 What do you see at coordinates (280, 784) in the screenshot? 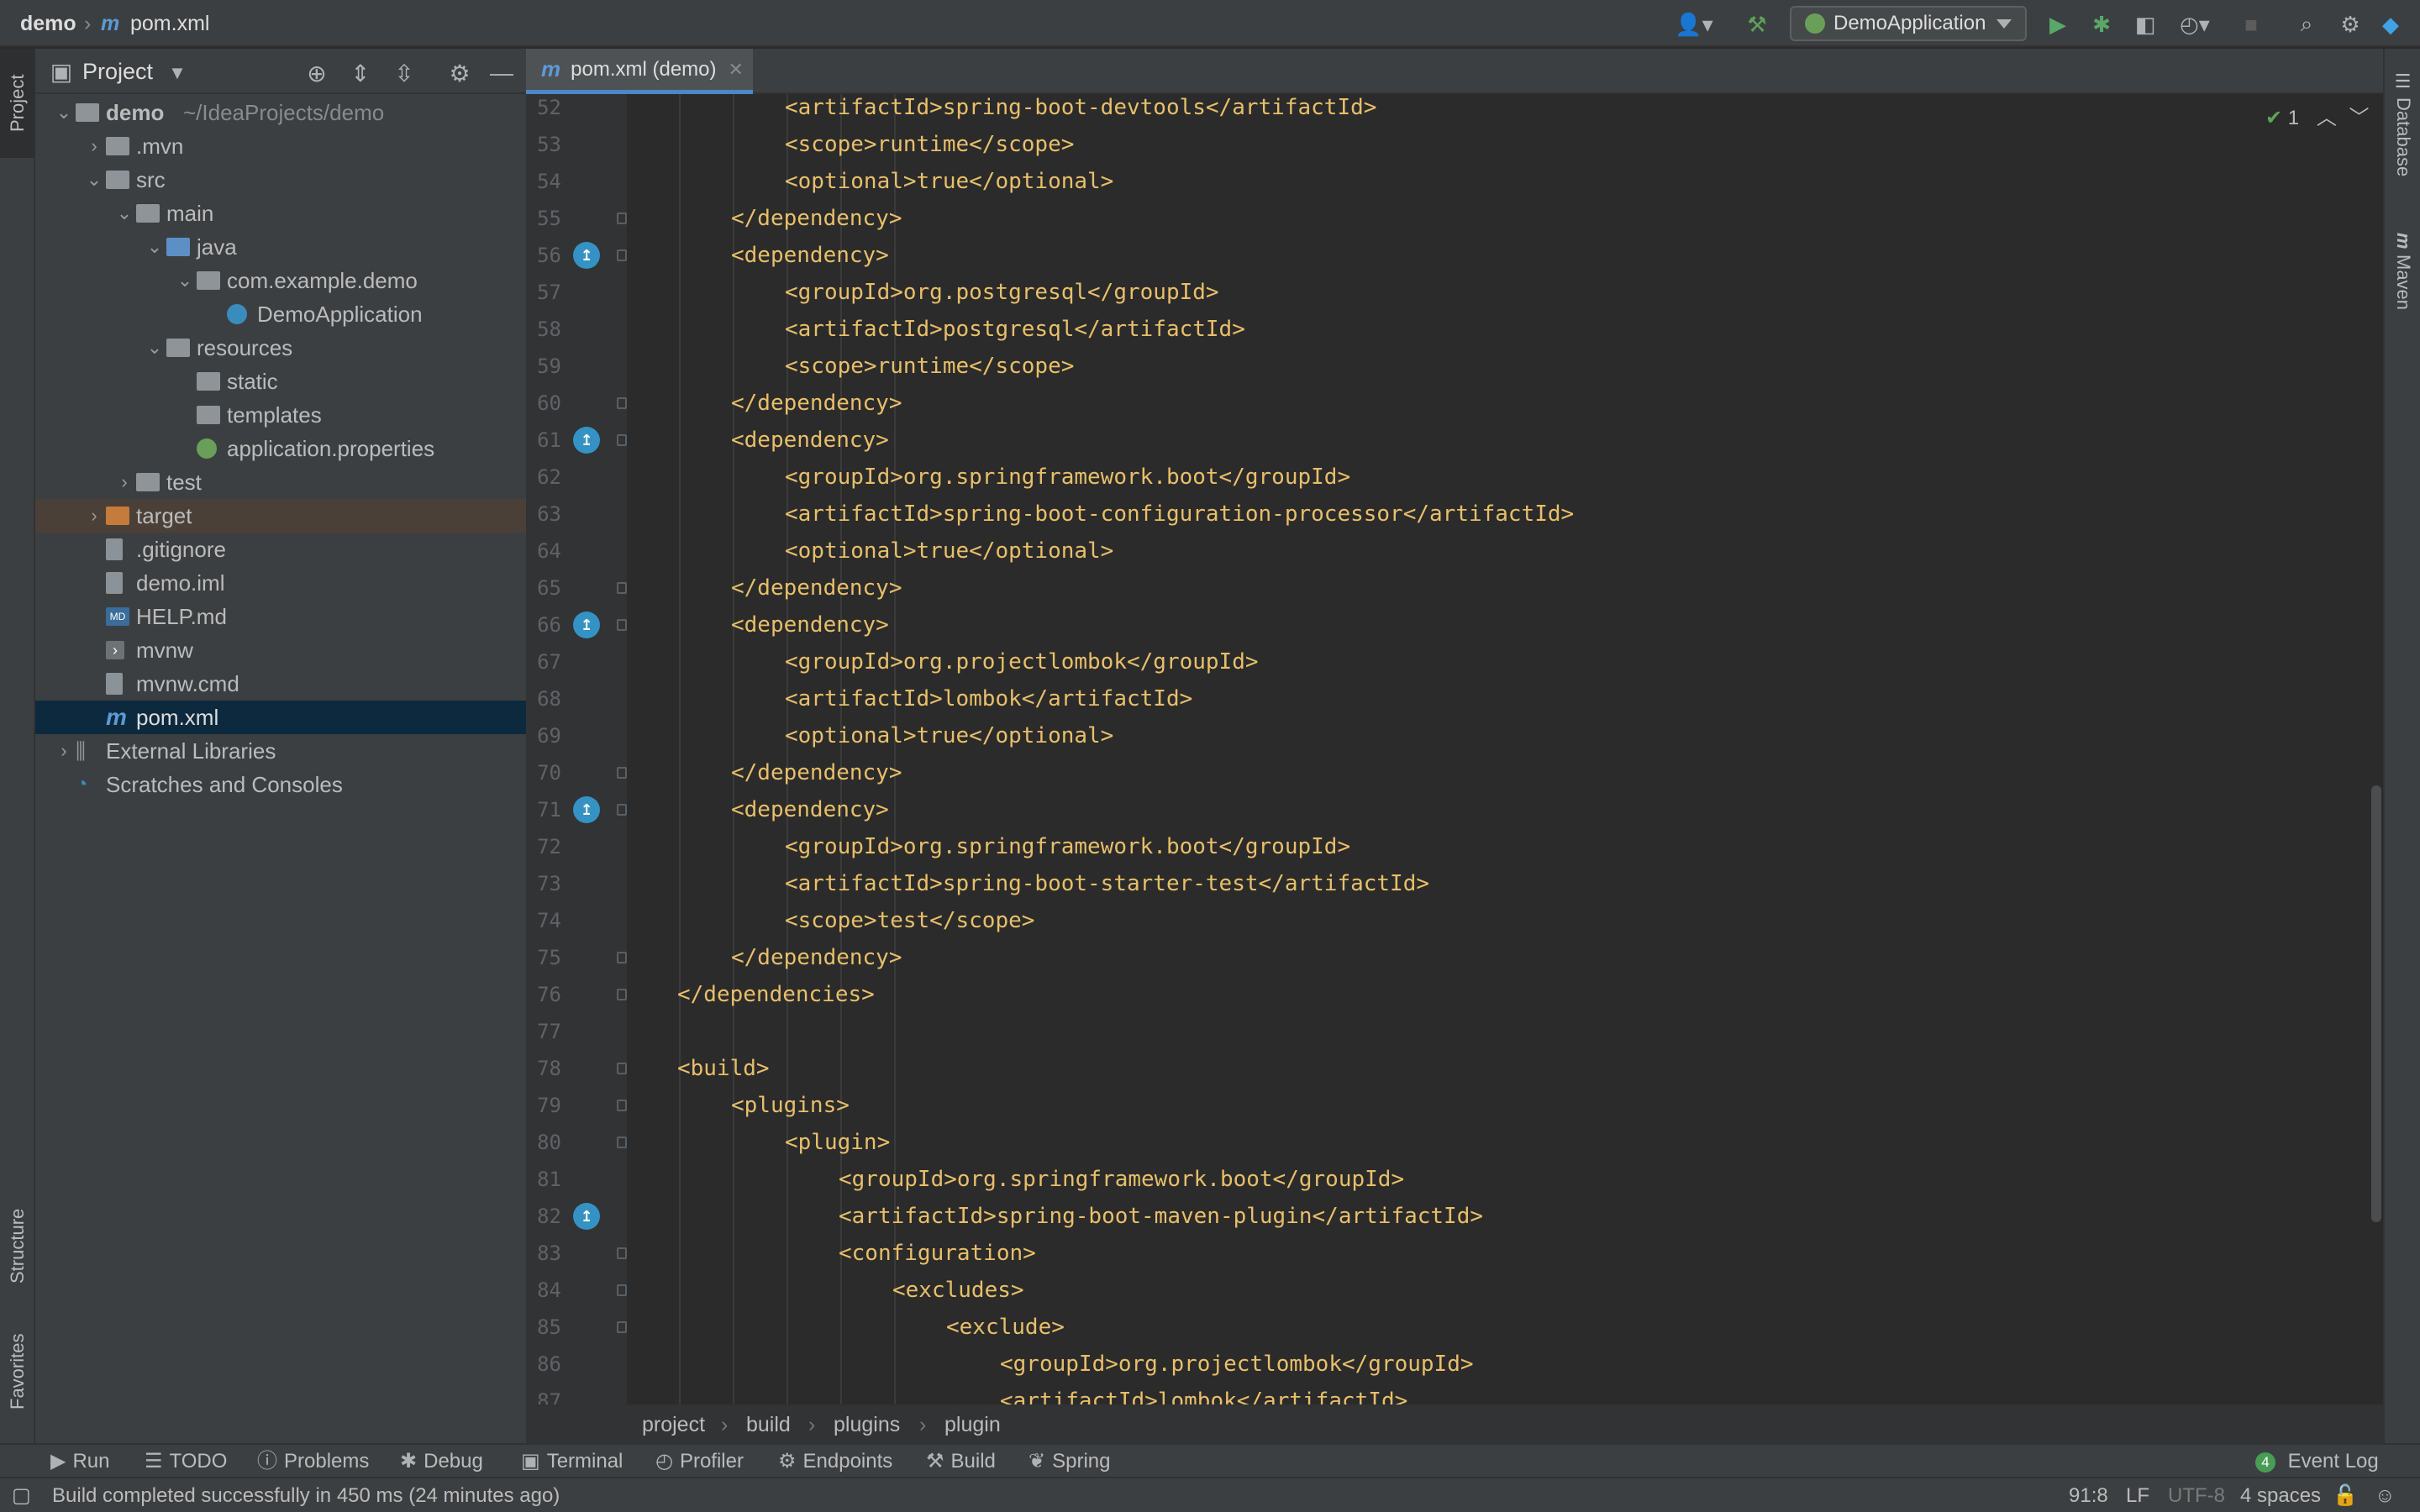
I see `tree-item: ◔ Scratches and Consoles` at bounding box center [280, 784].